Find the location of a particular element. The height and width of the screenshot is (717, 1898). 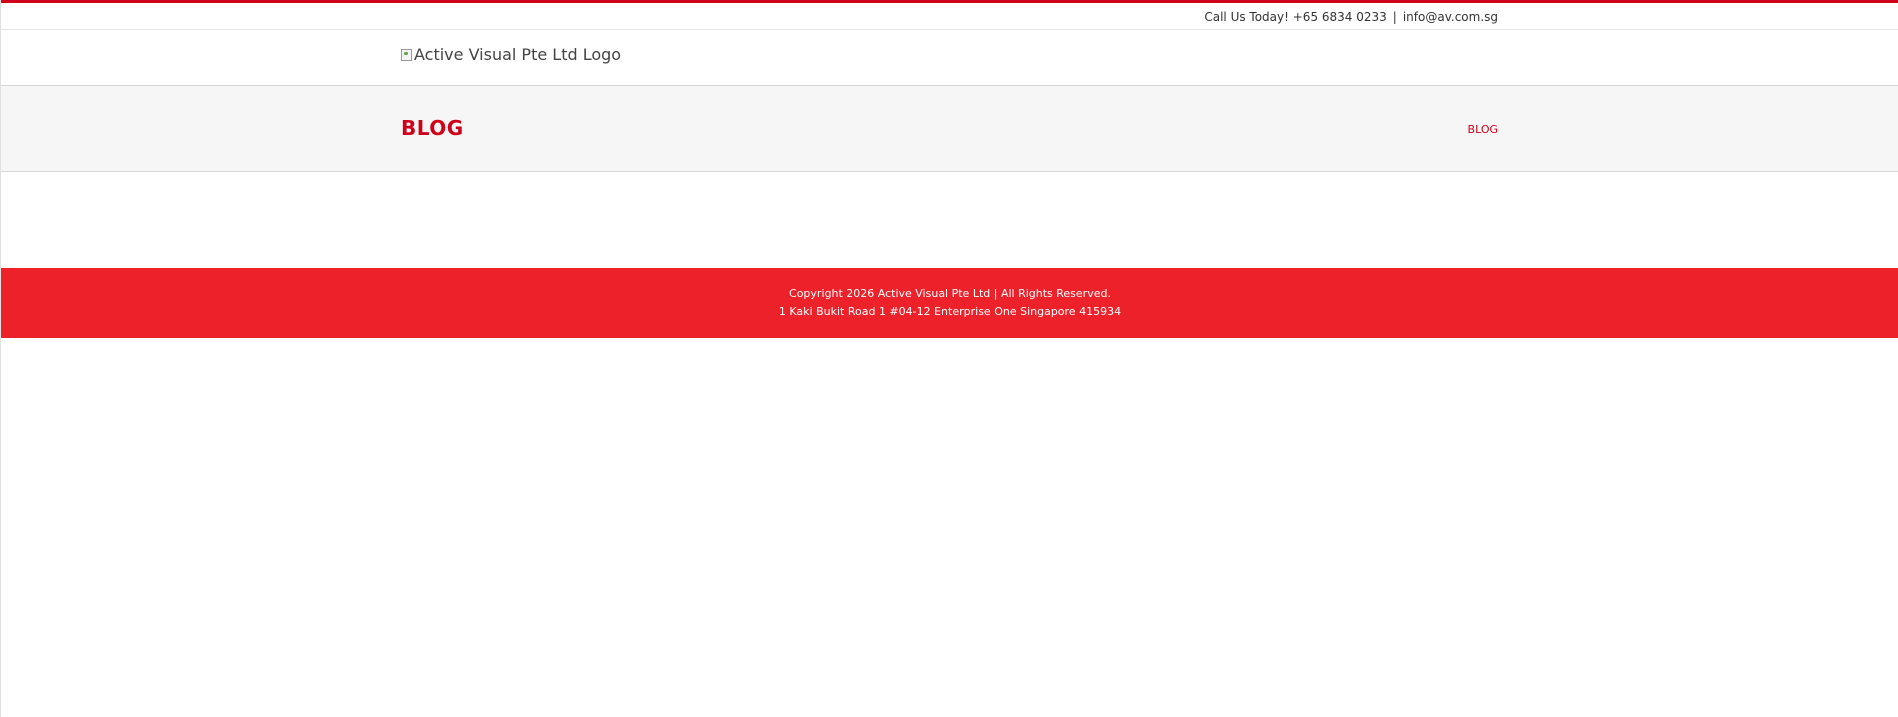

page-title: BLOG is located at coordinates (432, 128).